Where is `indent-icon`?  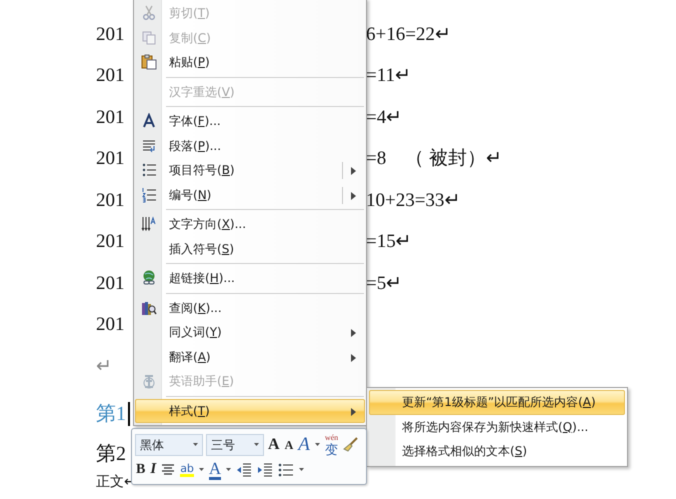 indent-icon is located at coordinates (265, 469).